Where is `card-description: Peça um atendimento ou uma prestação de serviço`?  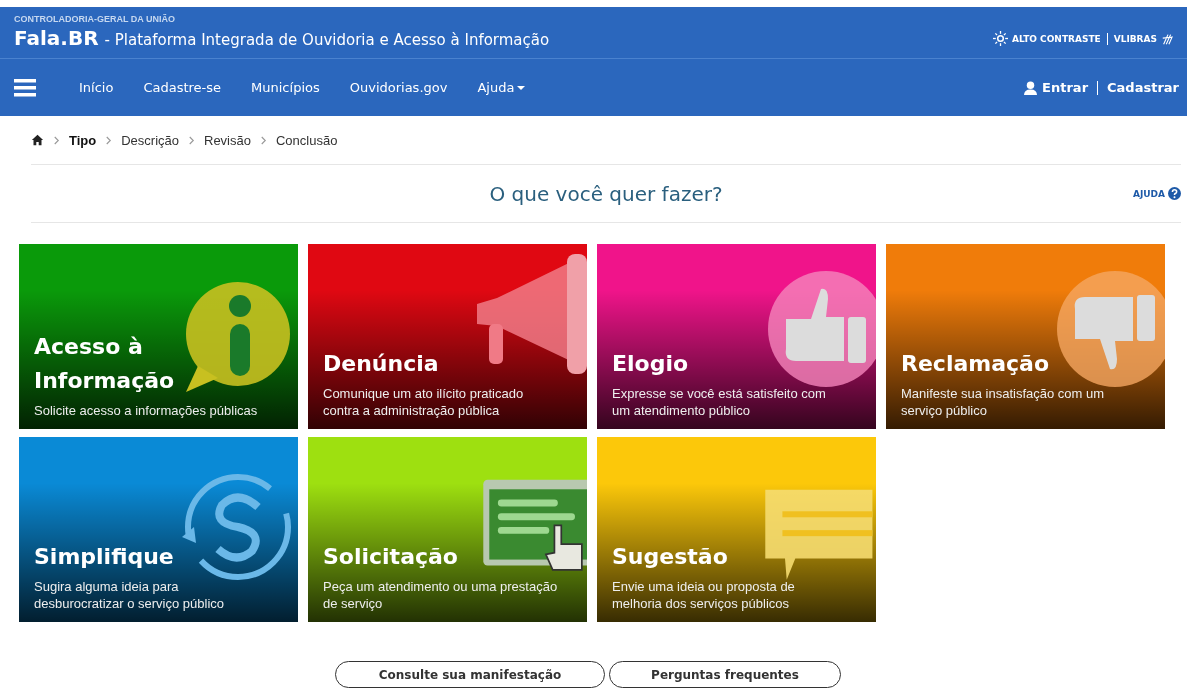
card-description: Peça um atendimento ou uma prestação de serviço is located at coordinates (440, 595).